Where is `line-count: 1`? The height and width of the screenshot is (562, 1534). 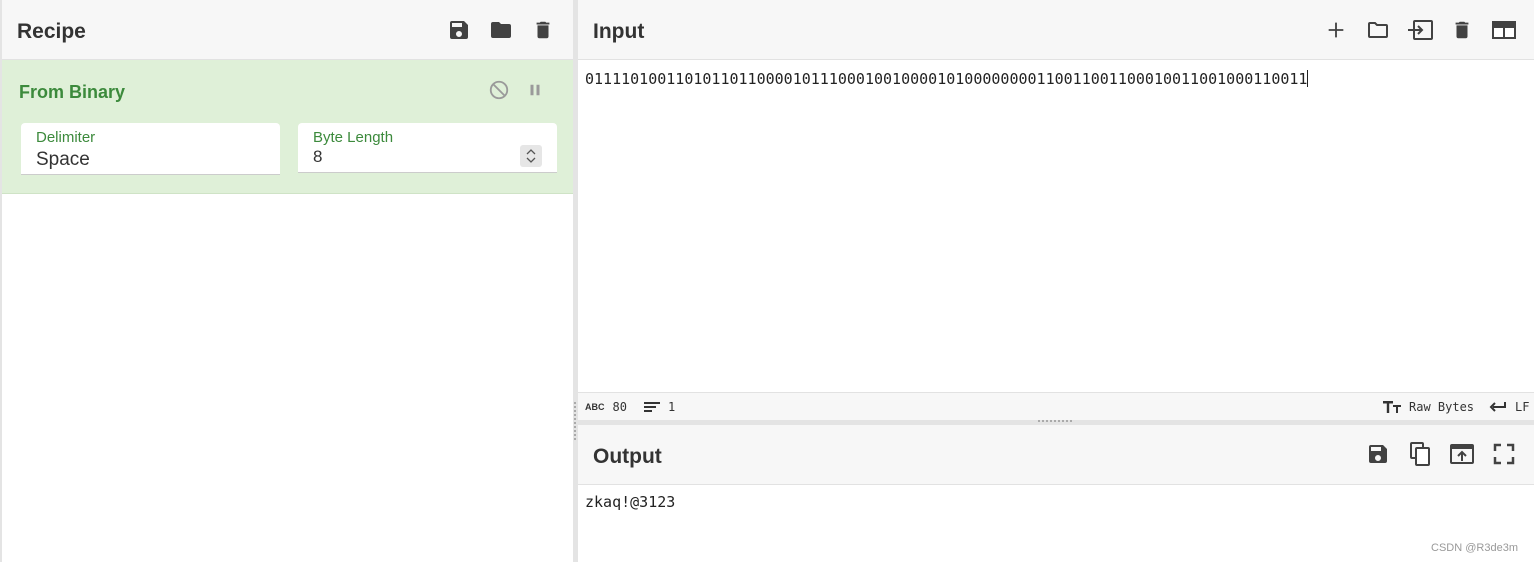 line-count: 1 is located at coordinates (659, 407).